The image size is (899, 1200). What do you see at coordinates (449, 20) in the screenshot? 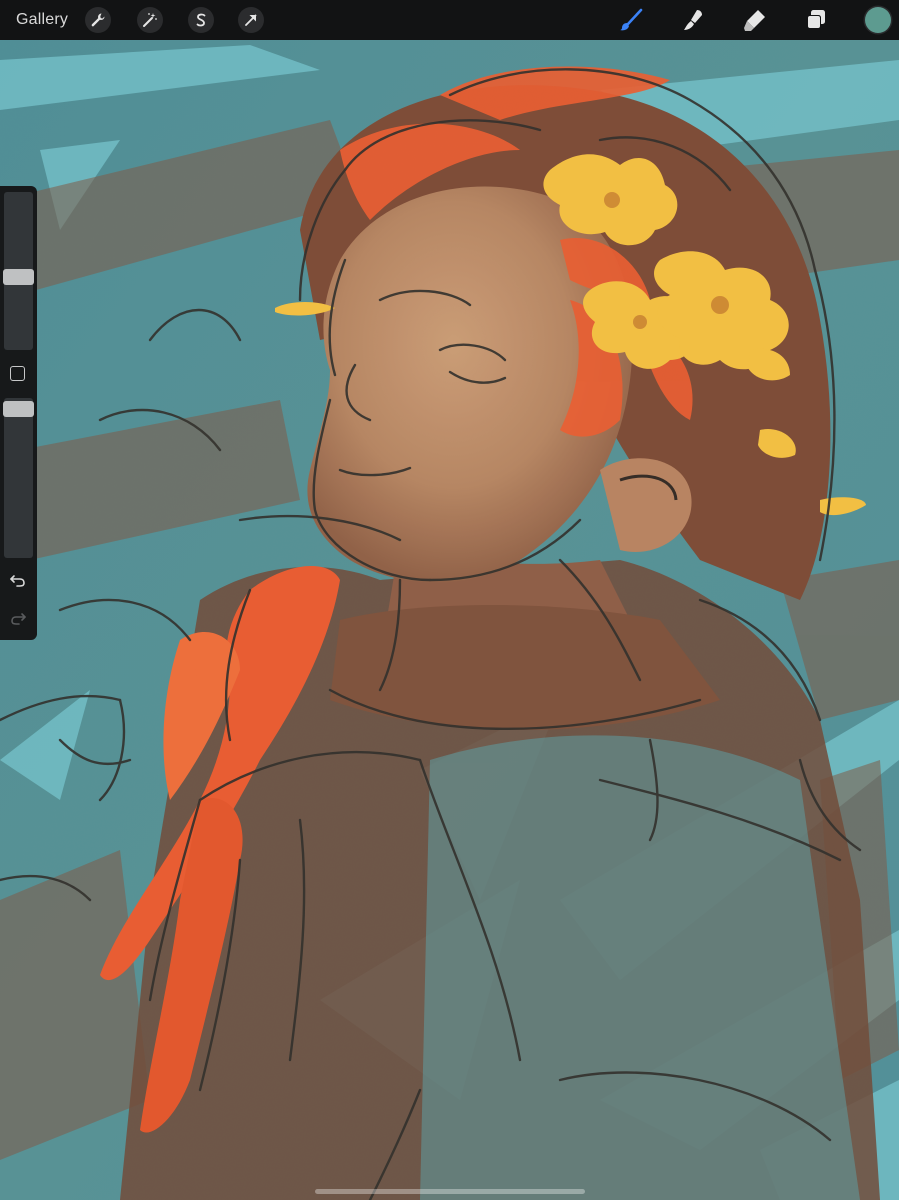
I see `top-toolbar: Gallery` at bounding box center [449, 20].